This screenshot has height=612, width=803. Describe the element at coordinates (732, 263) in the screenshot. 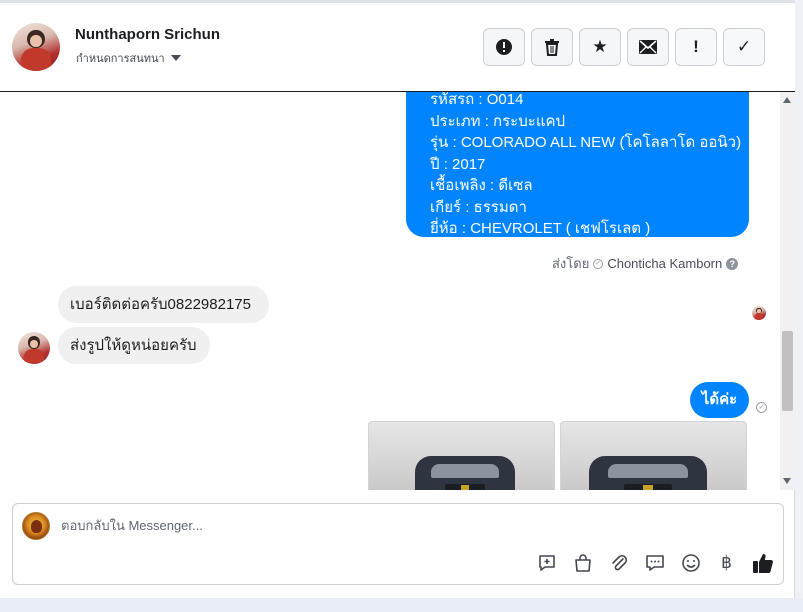

I see `help-icon: ?` at that location.